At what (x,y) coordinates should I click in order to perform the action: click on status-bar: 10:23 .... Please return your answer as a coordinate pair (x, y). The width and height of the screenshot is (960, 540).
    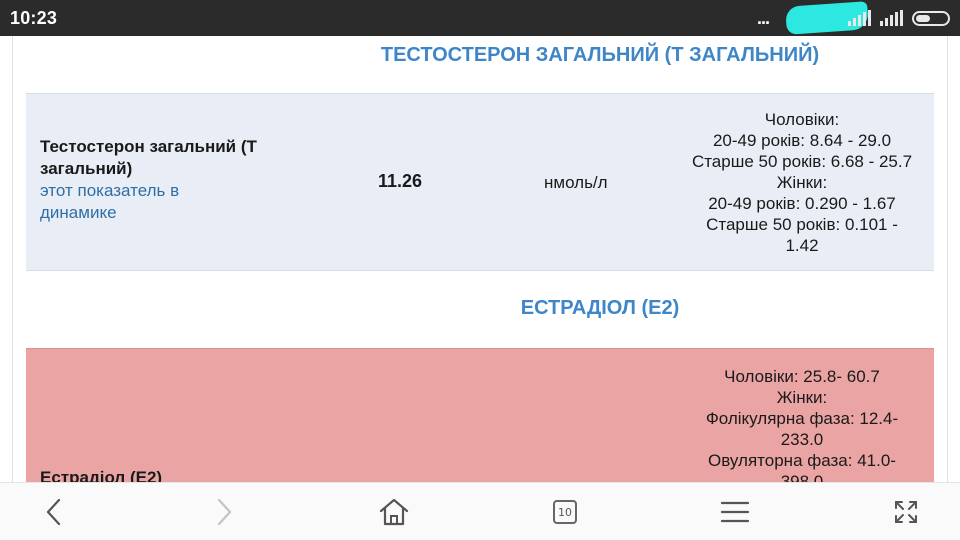
    Looking at the image, I should click on (480, 18).